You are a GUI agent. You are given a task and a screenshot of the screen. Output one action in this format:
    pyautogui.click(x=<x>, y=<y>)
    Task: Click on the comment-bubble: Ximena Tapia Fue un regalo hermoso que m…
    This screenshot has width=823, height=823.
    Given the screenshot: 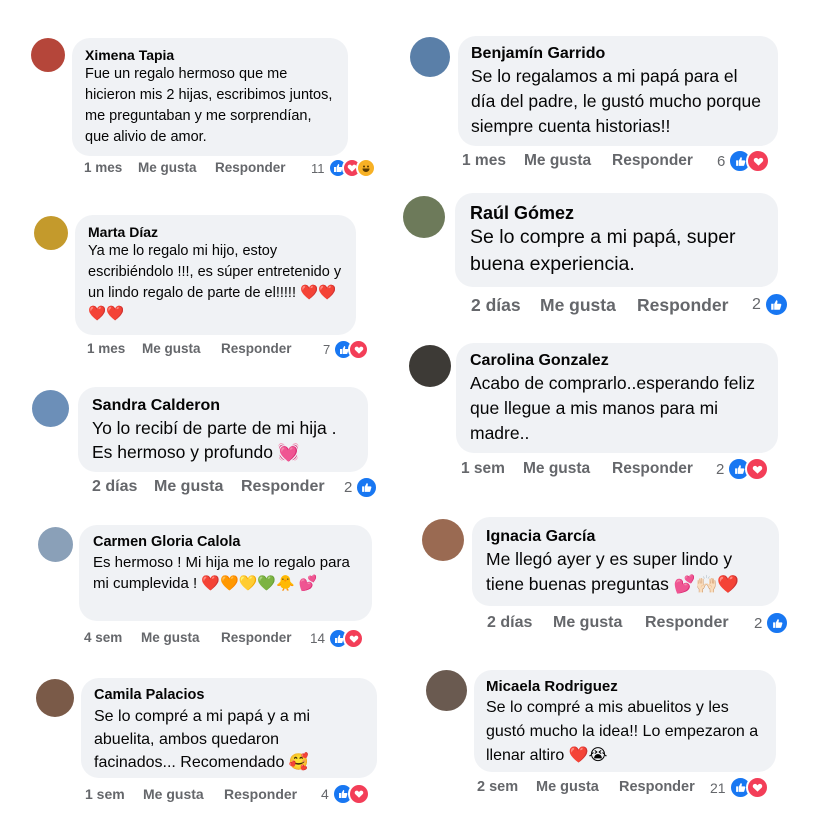 What is the action you would take?
    pyautogui.click(x=210, y=97)
    